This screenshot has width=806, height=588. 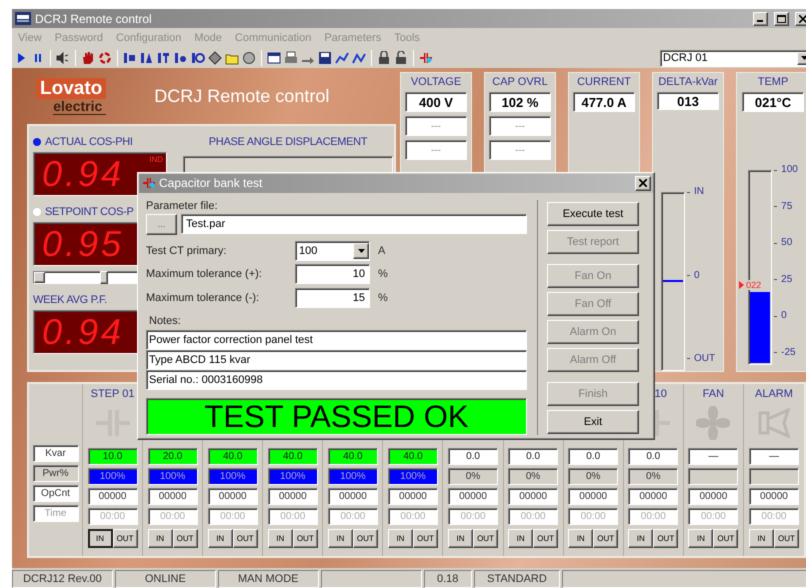 I want to click on close-icon, so click(x=802, y=18).